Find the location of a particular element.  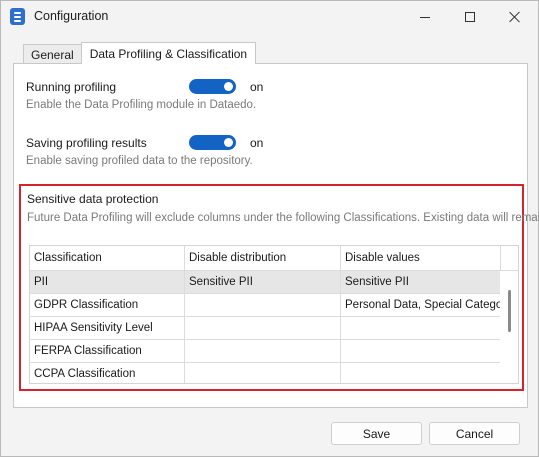

column-header-disable-values: Disable values is located at coordinates (420, 258).